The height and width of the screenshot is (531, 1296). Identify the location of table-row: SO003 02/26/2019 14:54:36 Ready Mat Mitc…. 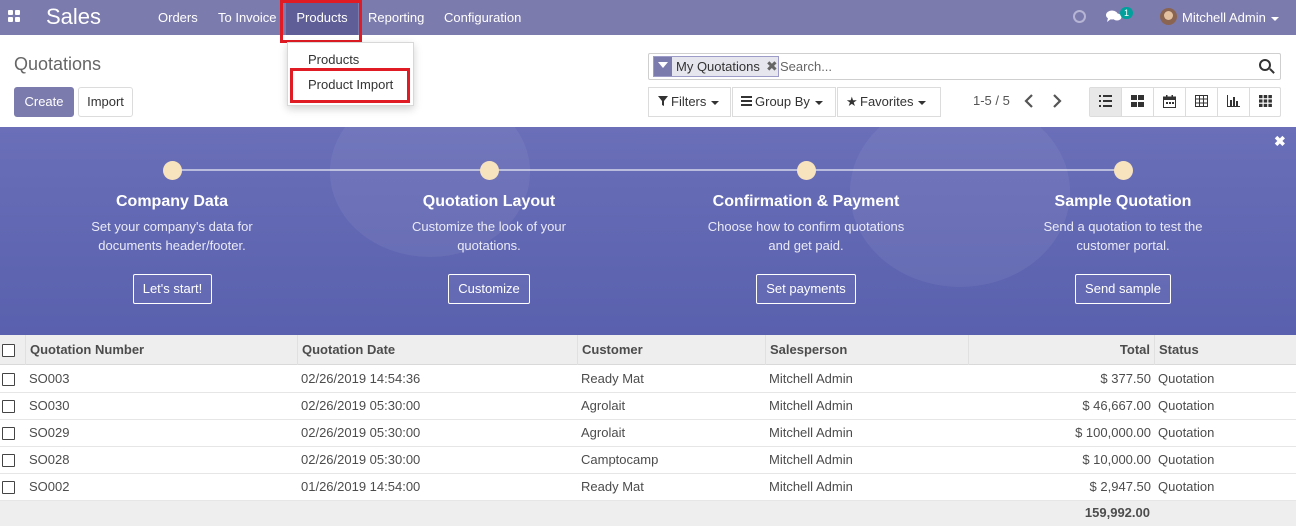
(648, 379).